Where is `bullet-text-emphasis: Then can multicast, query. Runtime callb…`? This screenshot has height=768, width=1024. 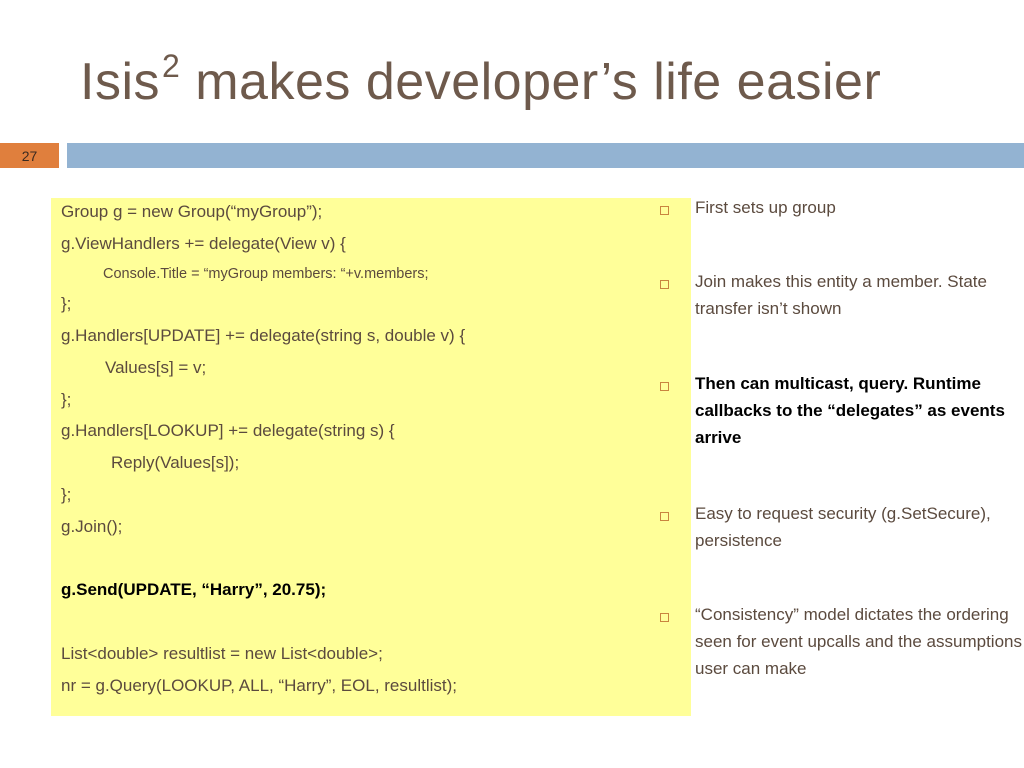 bullet-text-emphasis: Then can multicast, query. Runtime callb… is located at coordinates (850, 410).